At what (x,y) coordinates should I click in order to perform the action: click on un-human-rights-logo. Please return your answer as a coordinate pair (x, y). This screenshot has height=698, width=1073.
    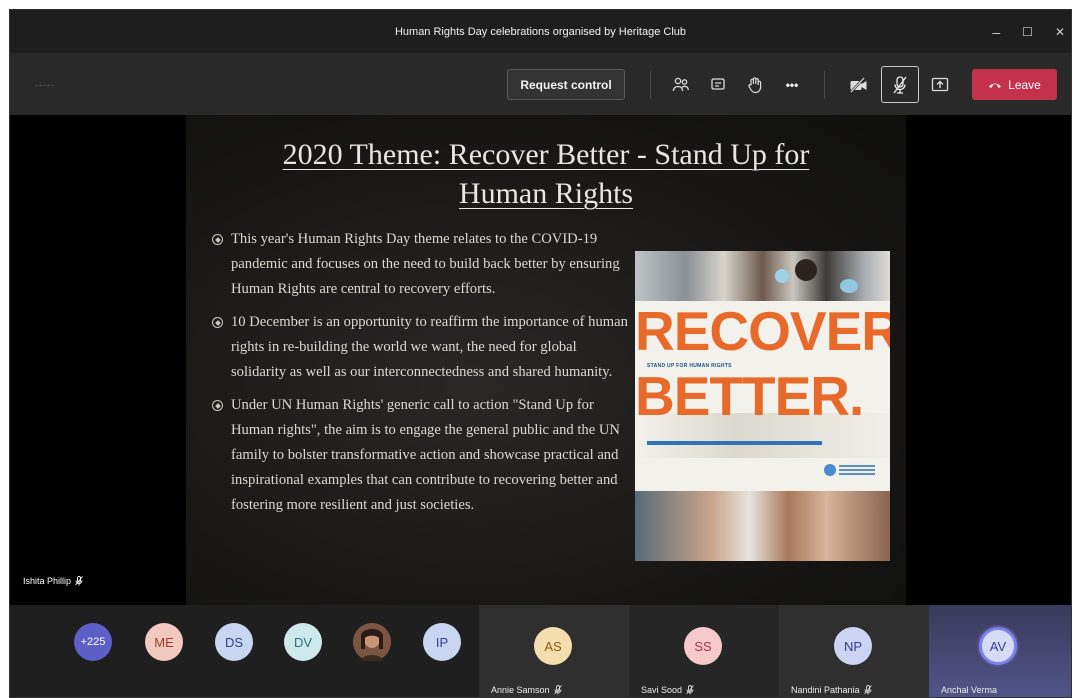
    Looking at the image, I should click on (849, 470).